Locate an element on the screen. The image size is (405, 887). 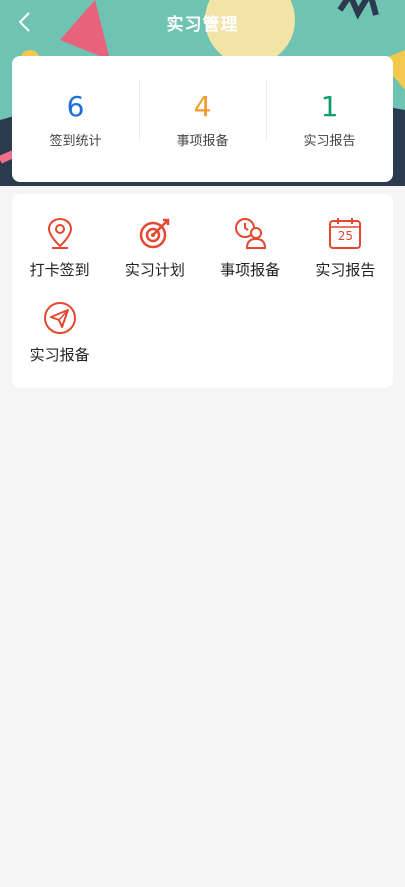
target-icon is located at coordinates (154, 233).